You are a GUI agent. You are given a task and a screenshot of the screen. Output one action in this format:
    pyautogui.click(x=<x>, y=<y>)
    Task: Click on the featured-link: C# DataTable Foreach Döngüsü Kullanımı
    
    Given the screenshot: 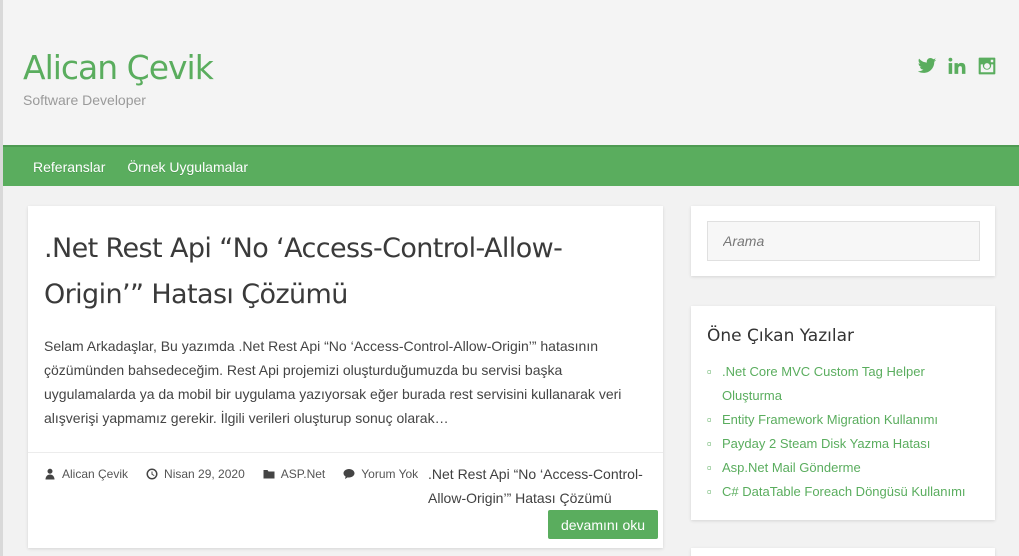 What is the action you would take?
    pyautogui.click(x=844, y=491)
    